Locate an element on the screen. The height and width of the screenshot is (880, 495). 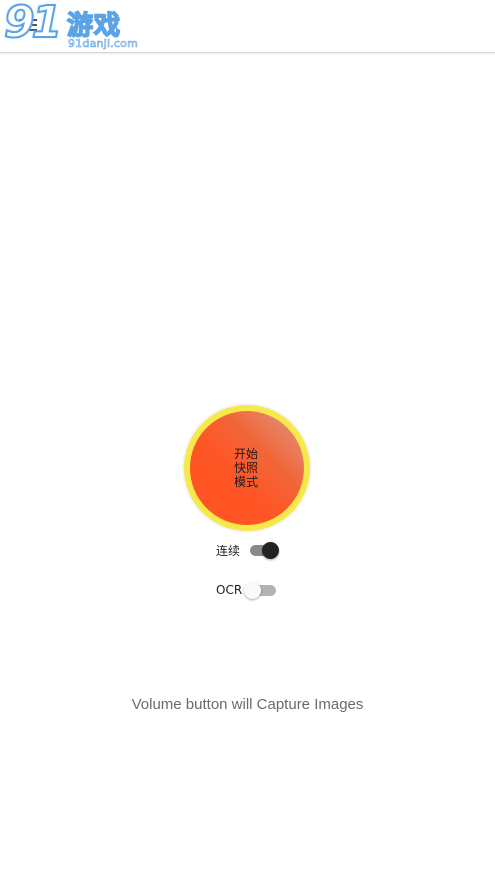
site-watermark-logo: 91 游戏 91danji.com is located at coordinates (70, 26).